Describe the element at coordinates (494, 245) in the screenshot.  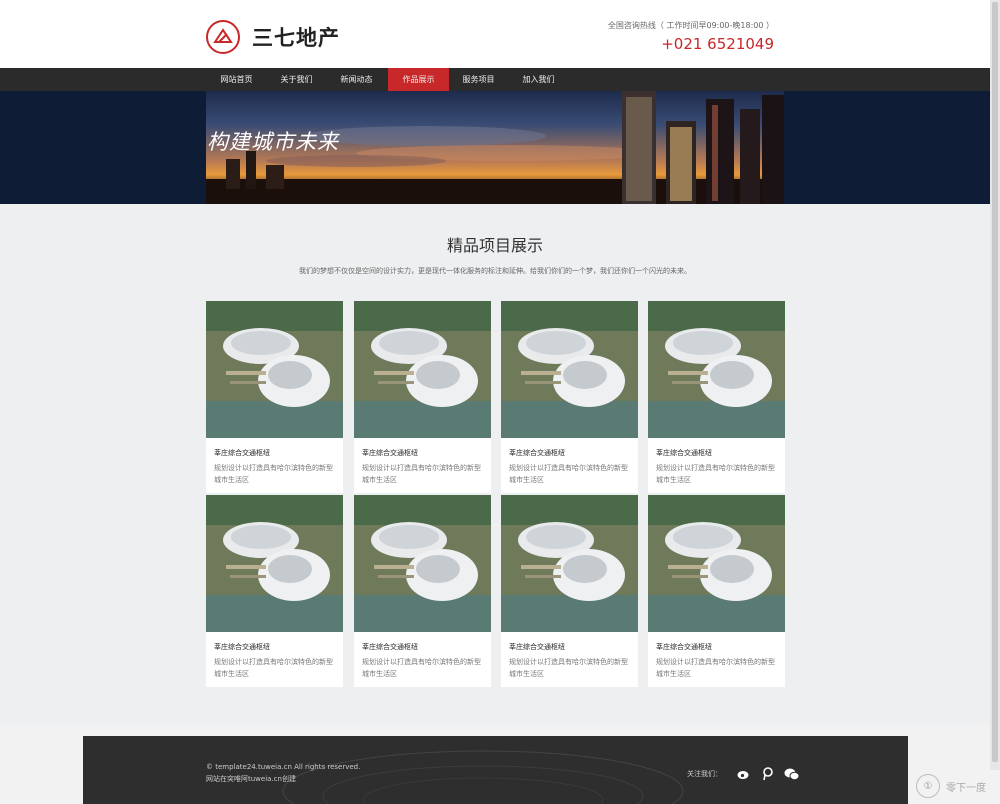
I see `section-title: 精品项目展示` at that location.